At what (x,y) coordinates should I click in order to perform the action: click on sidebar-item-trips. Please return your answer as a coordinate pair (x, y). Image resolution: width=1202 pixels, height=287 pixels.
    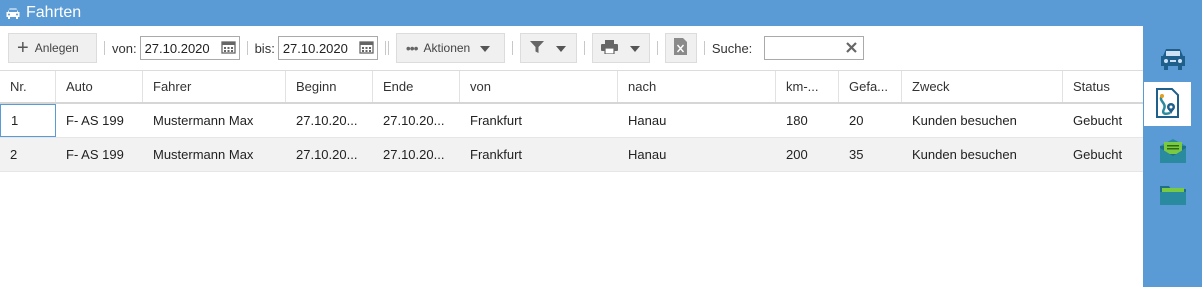
    Looking at the image, I should click on (1167, 104).